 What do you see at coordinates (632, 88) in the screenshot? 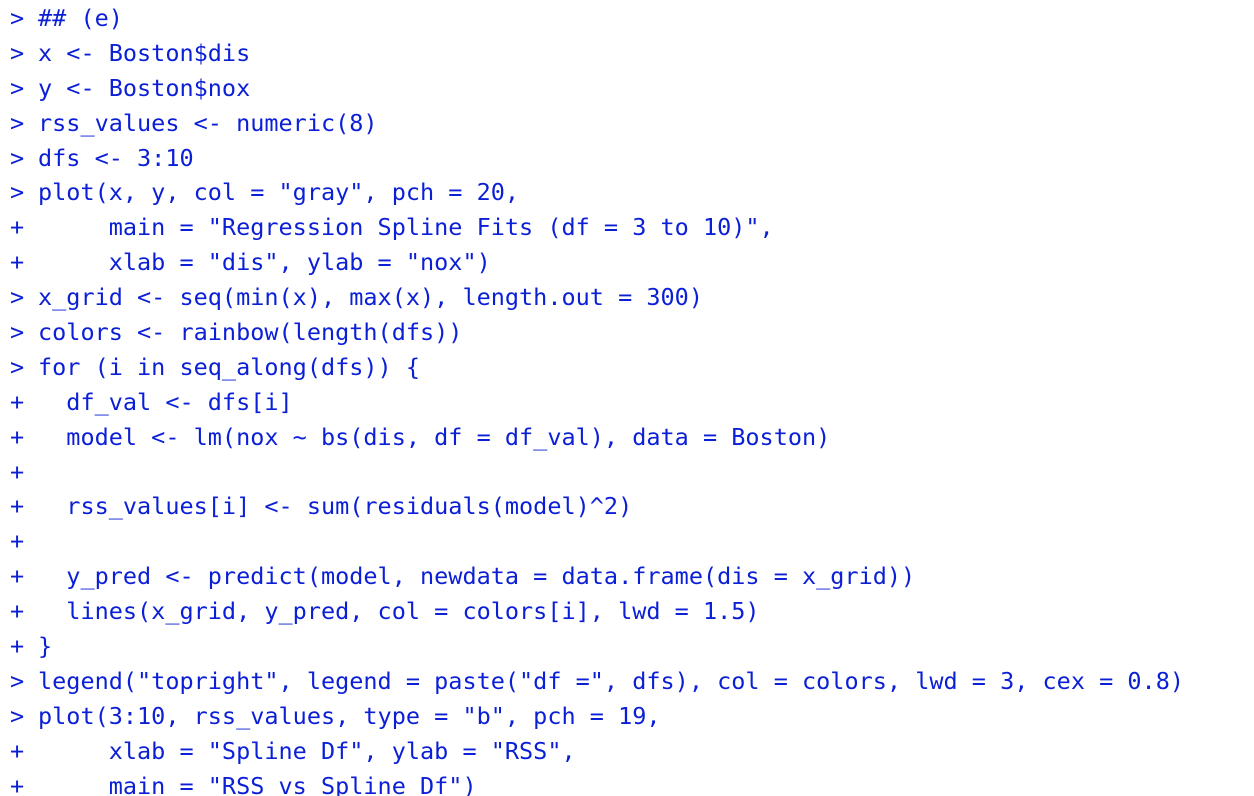
I see `console-line: > y <- Boston$nox` at bounding box center [632, 88].